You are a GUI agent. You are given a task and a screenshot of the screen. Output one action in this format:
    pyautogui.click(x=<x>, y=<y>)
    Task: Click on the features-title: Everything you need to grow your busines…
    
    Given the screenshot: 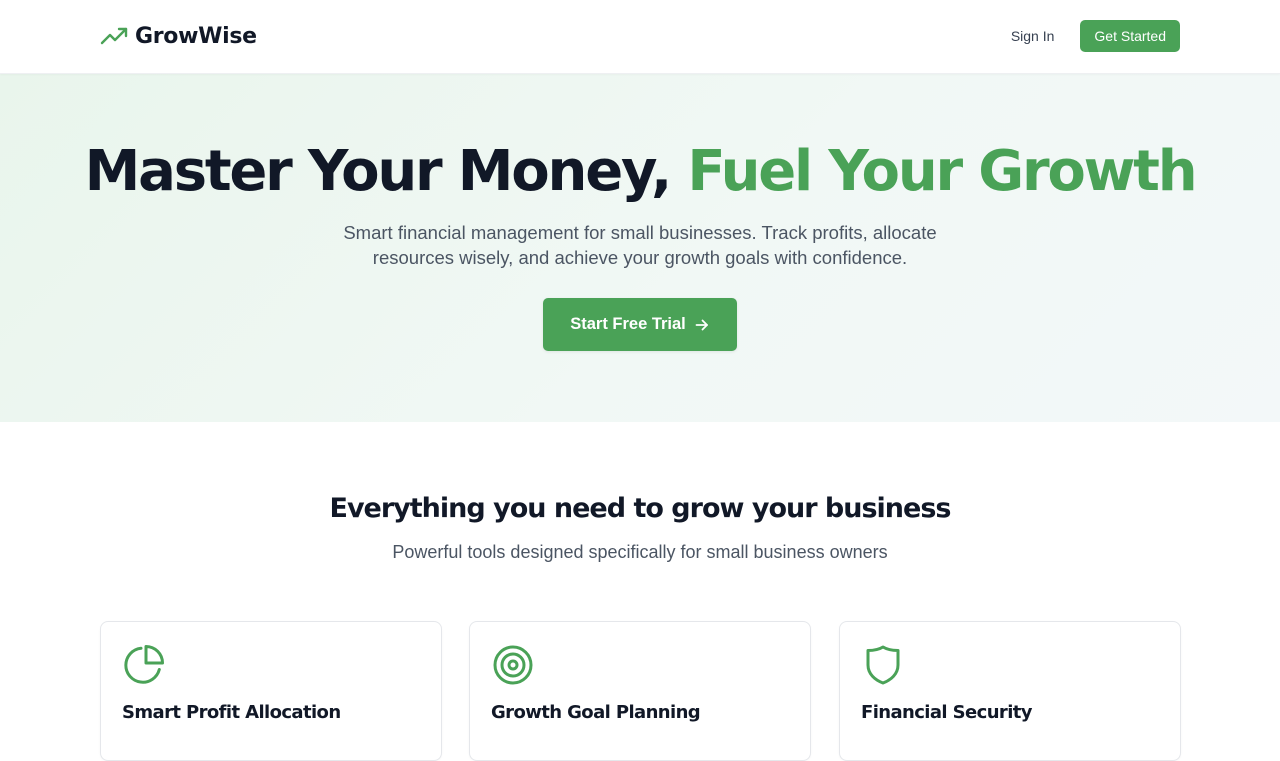 What is the action you would take?
    pyautogui.click(x=640, y=508)
    